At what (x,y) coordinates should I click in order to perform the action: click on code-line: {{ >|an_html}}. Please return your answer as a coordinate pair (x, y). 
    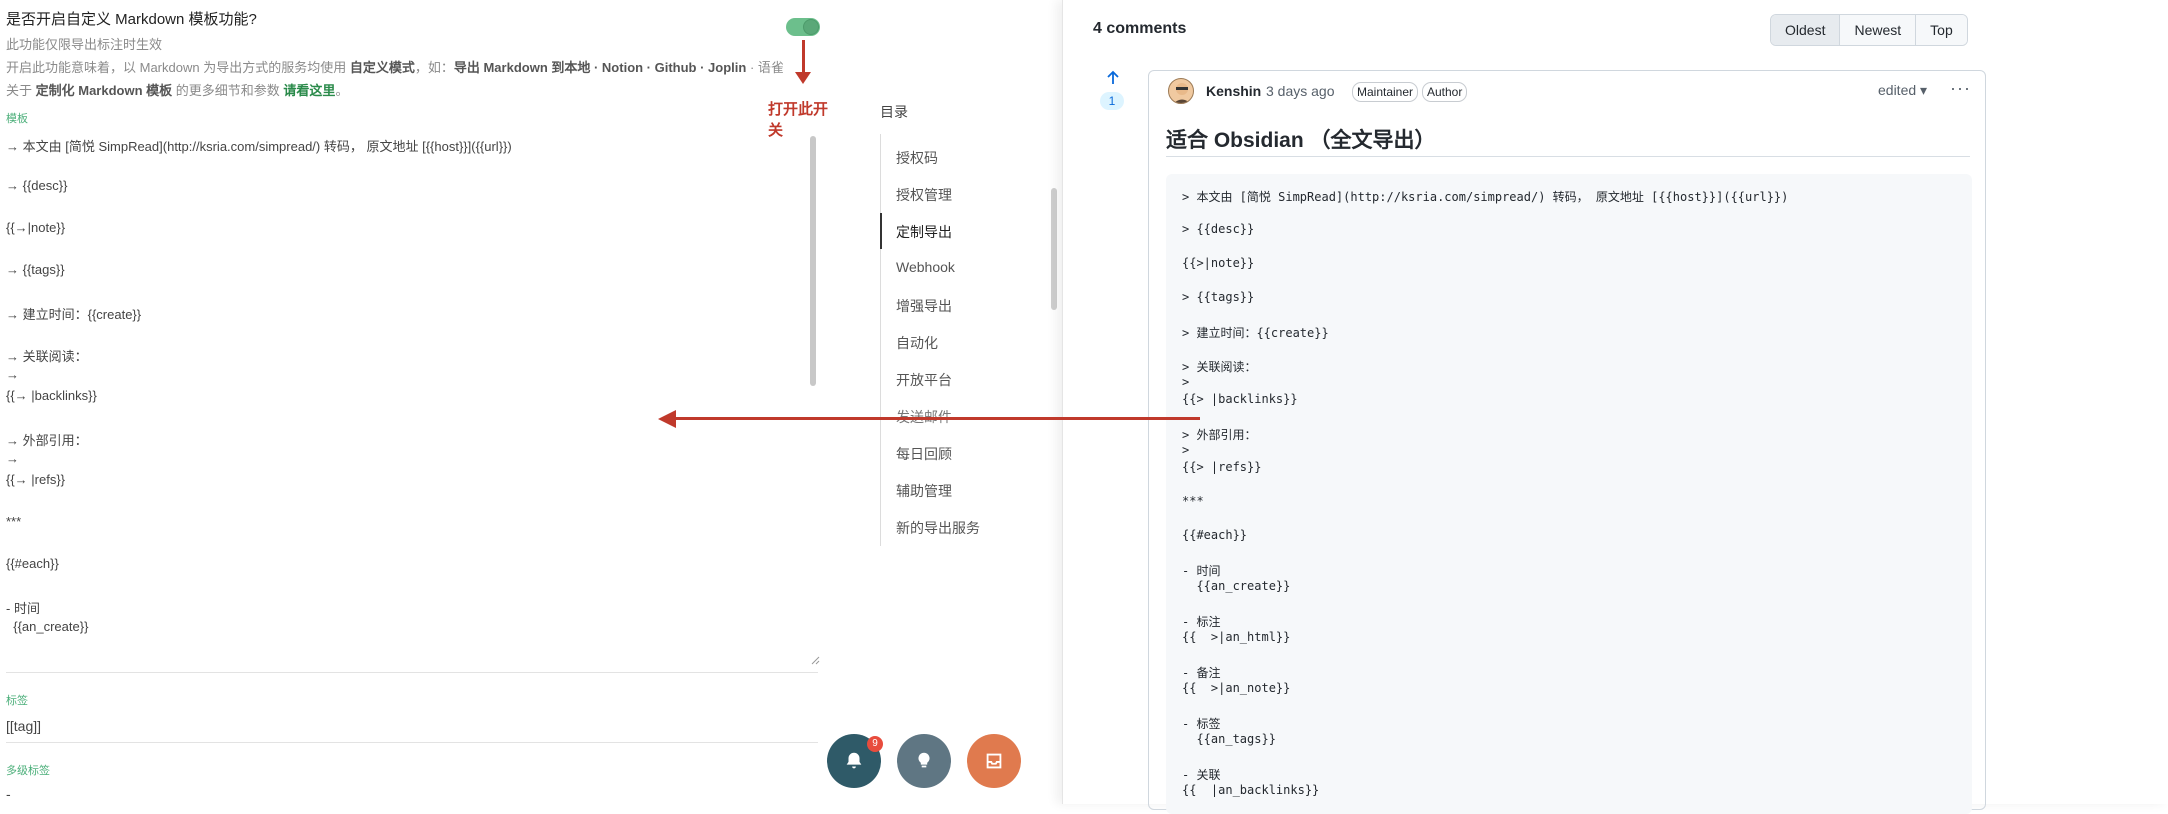
    Looking at the image, I should click on (1236, 637).